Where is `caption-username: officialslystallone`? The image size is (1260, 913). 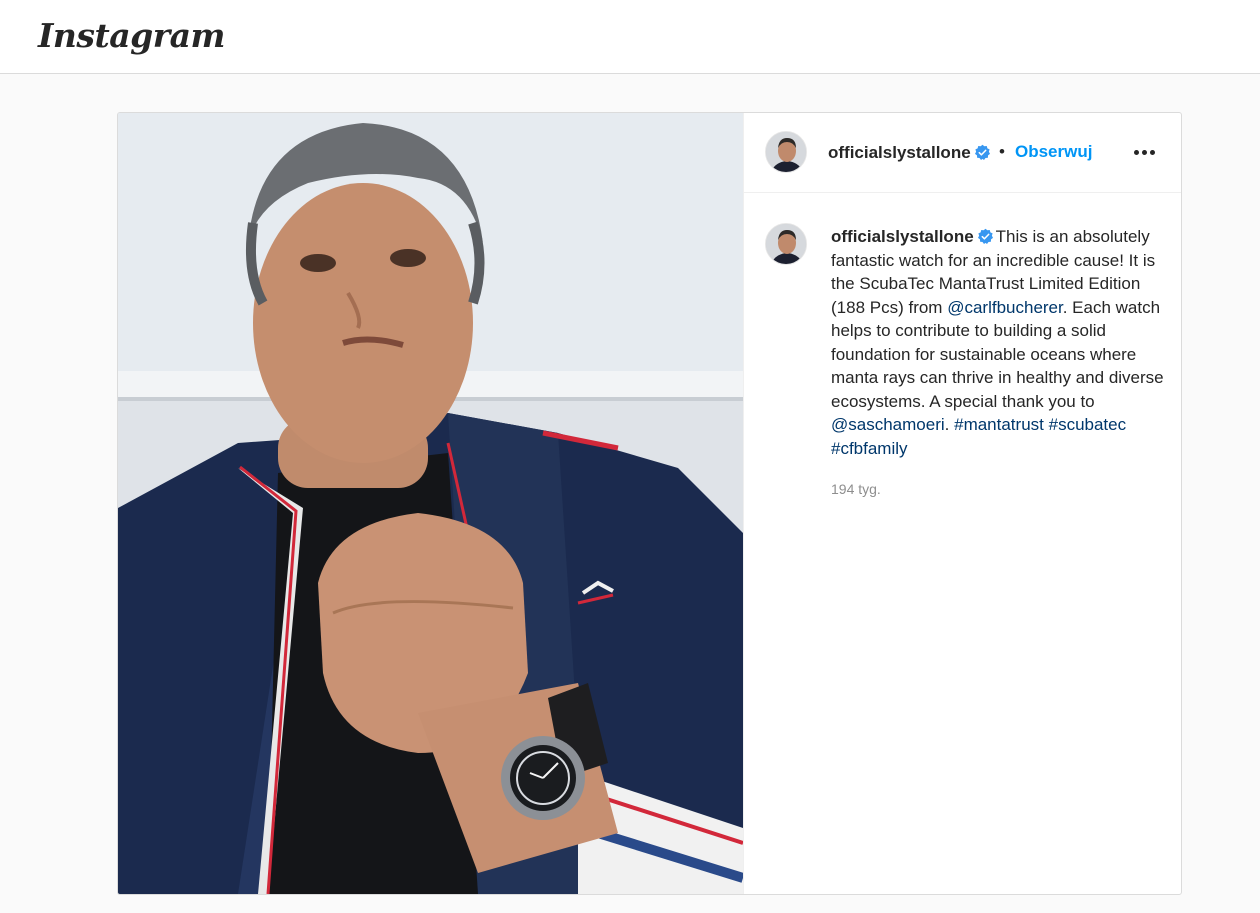
caption-username: officialslystallone is located at coordinates (902, 236).